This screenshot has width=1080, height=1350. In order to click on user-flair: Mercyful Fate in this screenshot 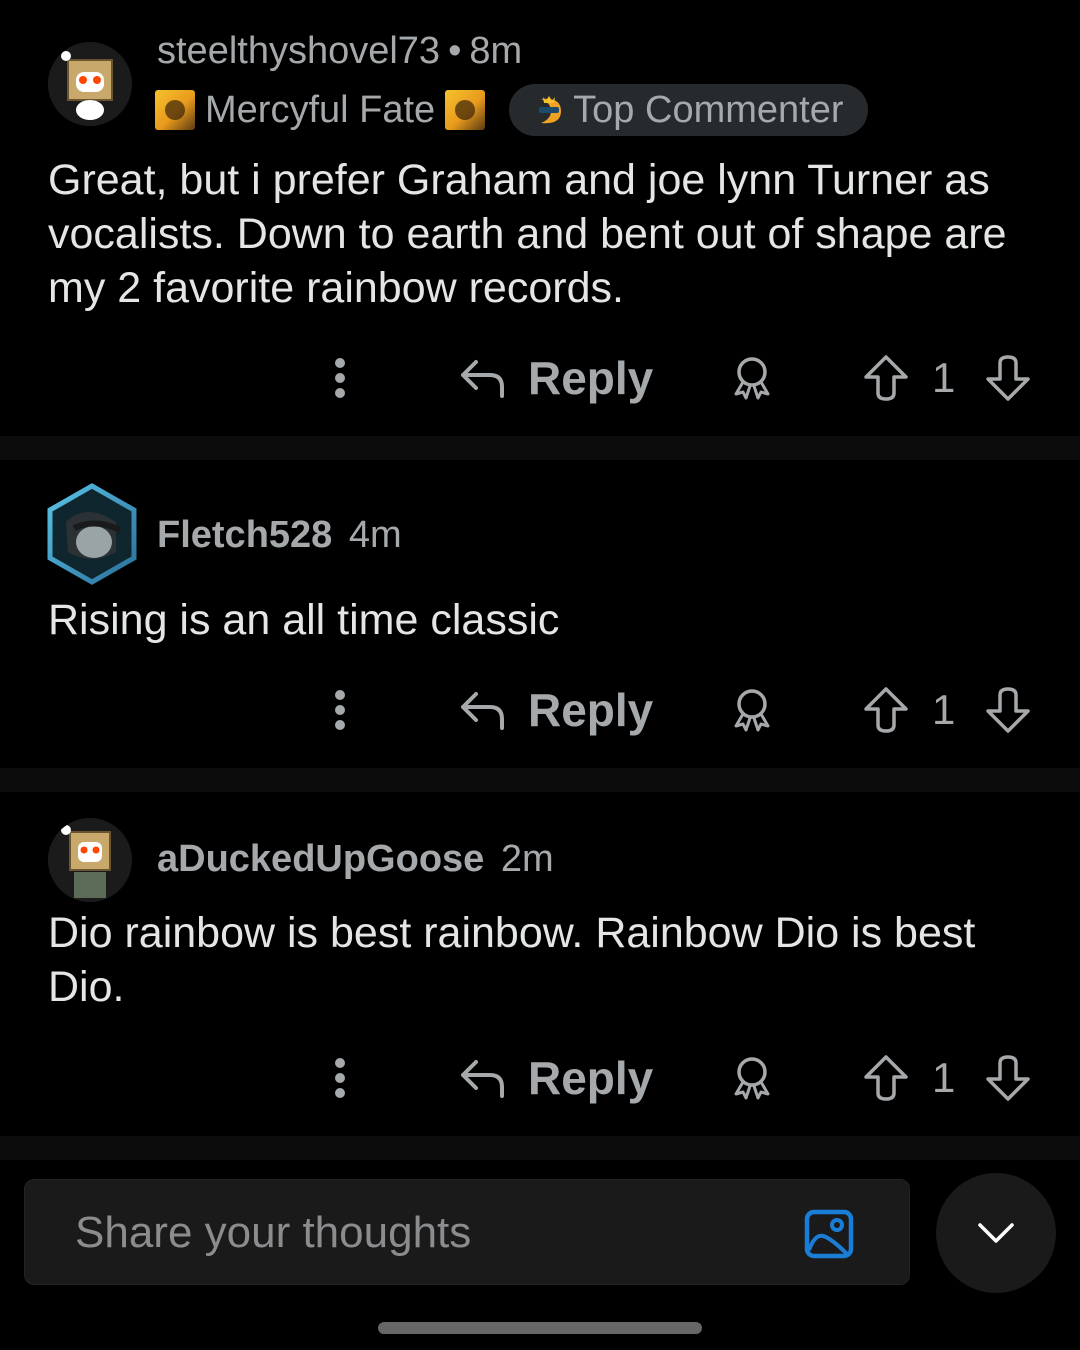, I will do `click(320, 109)`.